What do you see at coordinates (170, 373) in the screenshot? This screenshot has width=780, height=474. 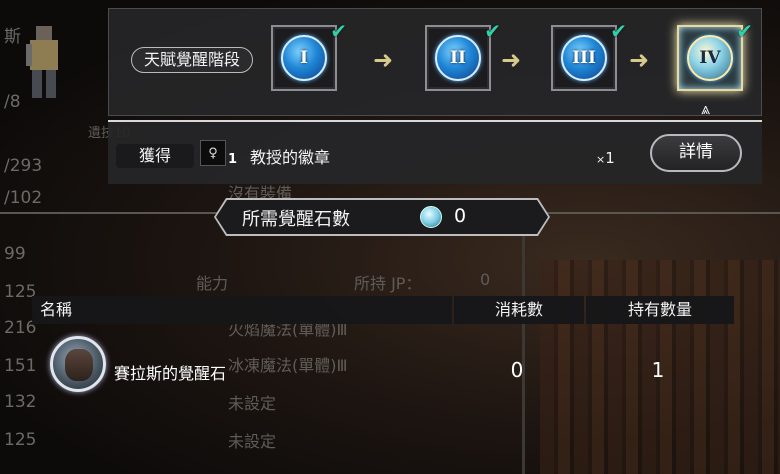 I see `stone-name: 賽拉斯的覺醒石` at bounding box center [170, 373].